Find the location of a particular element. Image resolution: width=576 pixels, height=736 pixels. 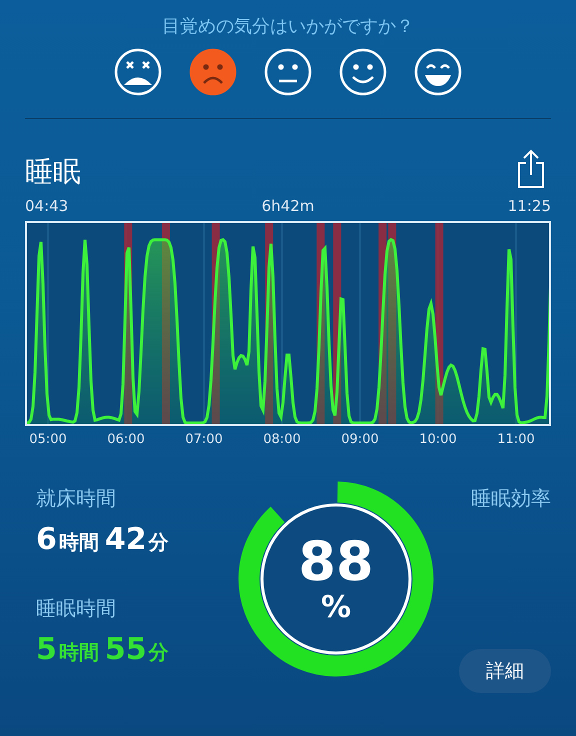

face-sad-icon is located at coordinates (213, 72).